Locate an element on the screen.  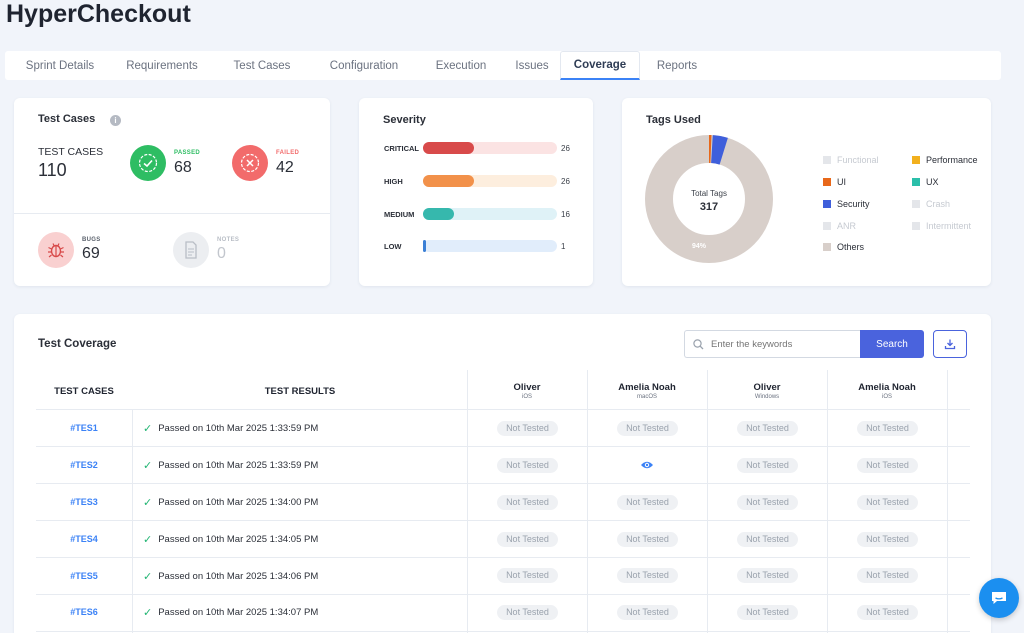
test-case-link: #TES4 is located at coordinates (84, 539).